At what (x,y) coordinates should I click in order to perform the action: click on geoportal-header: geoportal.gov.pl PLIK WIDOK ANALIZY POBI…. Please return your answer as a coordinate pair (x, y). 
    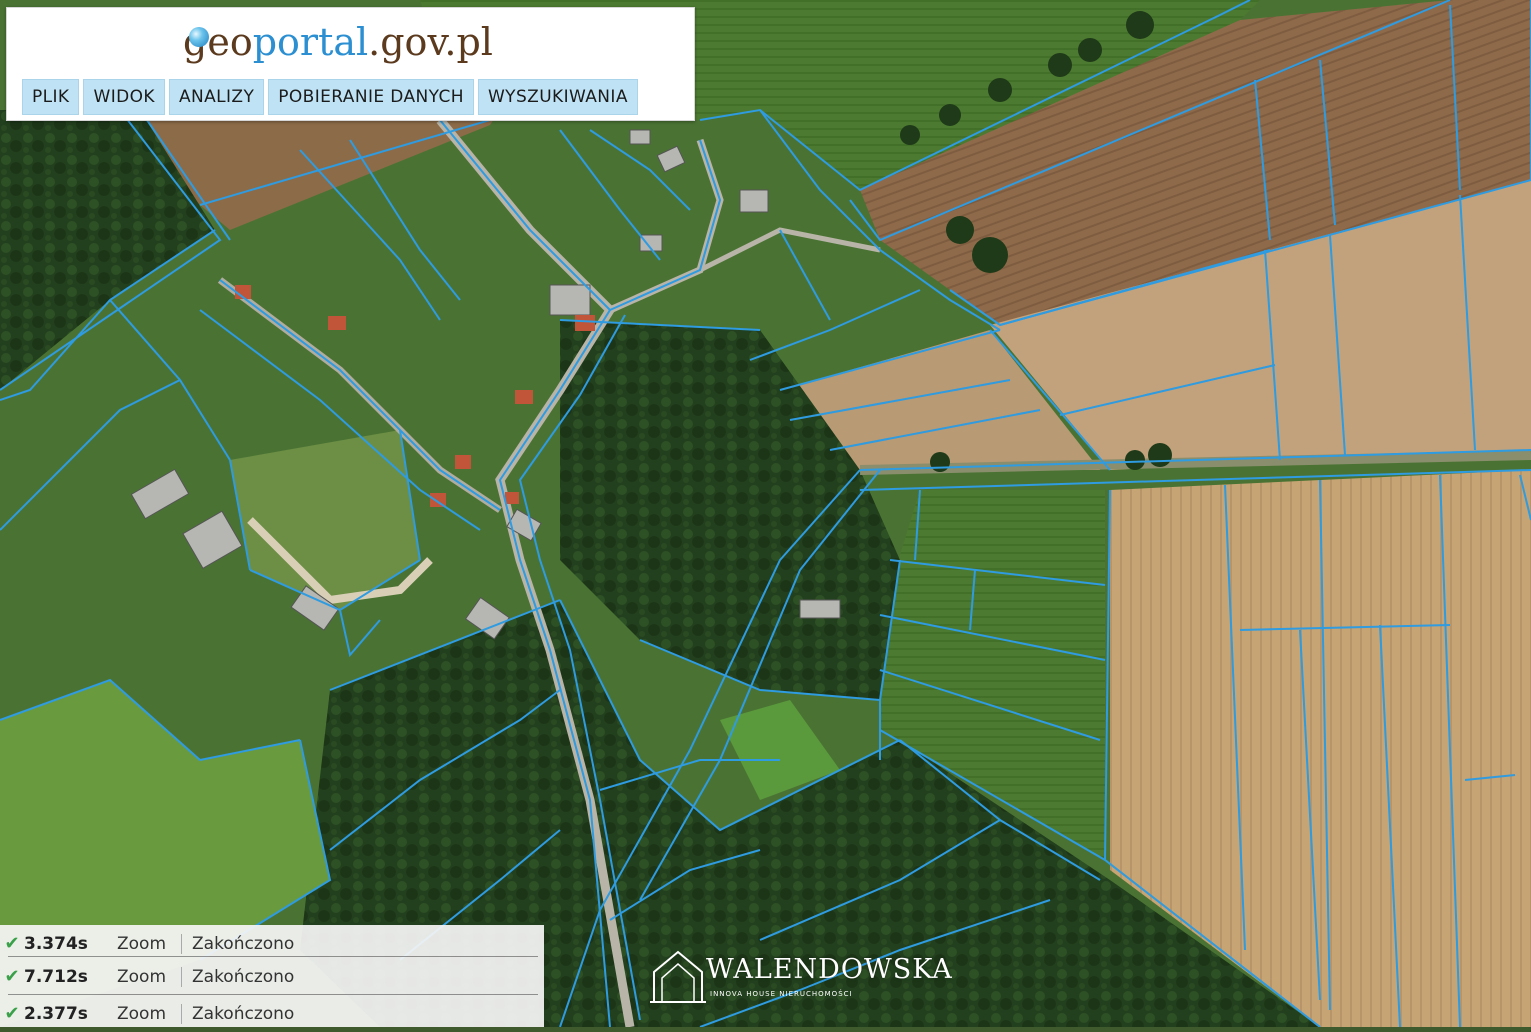
    Looking at the image, I should click on (350, 64).